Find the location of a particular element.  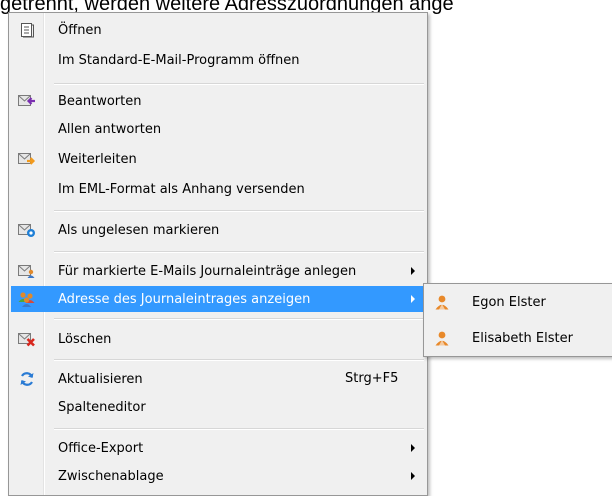

submenu-item-egon-elster: Egon Elster is located at coordinates (518, 302).